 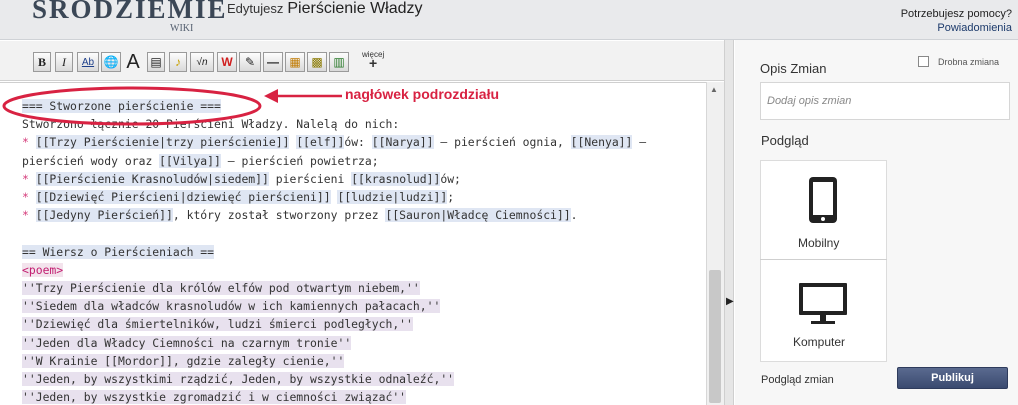 I want to click on gallery-button: ▦, so click(x=295, y=62).